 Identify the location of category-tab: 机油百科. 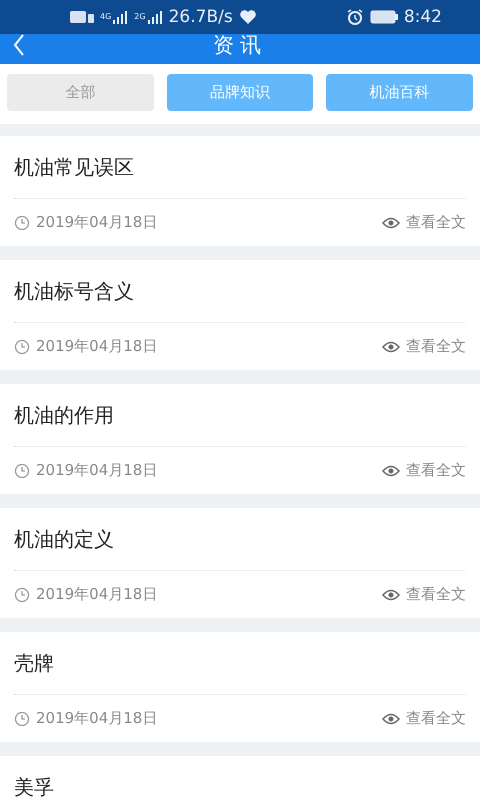
(400, 92).